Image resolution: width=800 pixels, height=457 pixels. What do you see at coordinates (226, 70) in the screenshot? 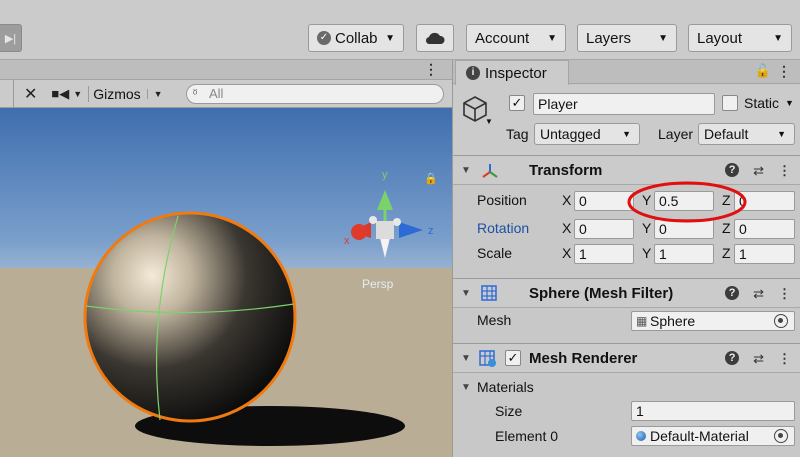
I see `scene-tab-bar: ⋮` at bounding box center [226, 70].